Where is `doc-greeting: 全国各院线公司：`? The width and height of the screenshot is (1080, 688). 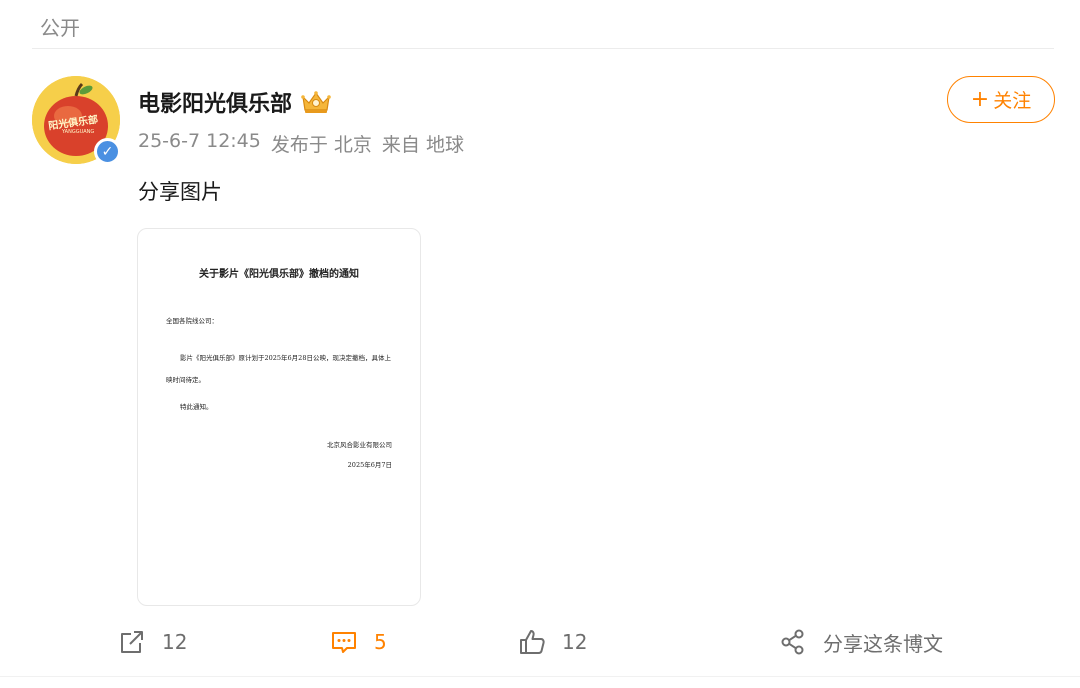
doc-greeting: 全国各院线公司： is located at coordinates (192, 321).